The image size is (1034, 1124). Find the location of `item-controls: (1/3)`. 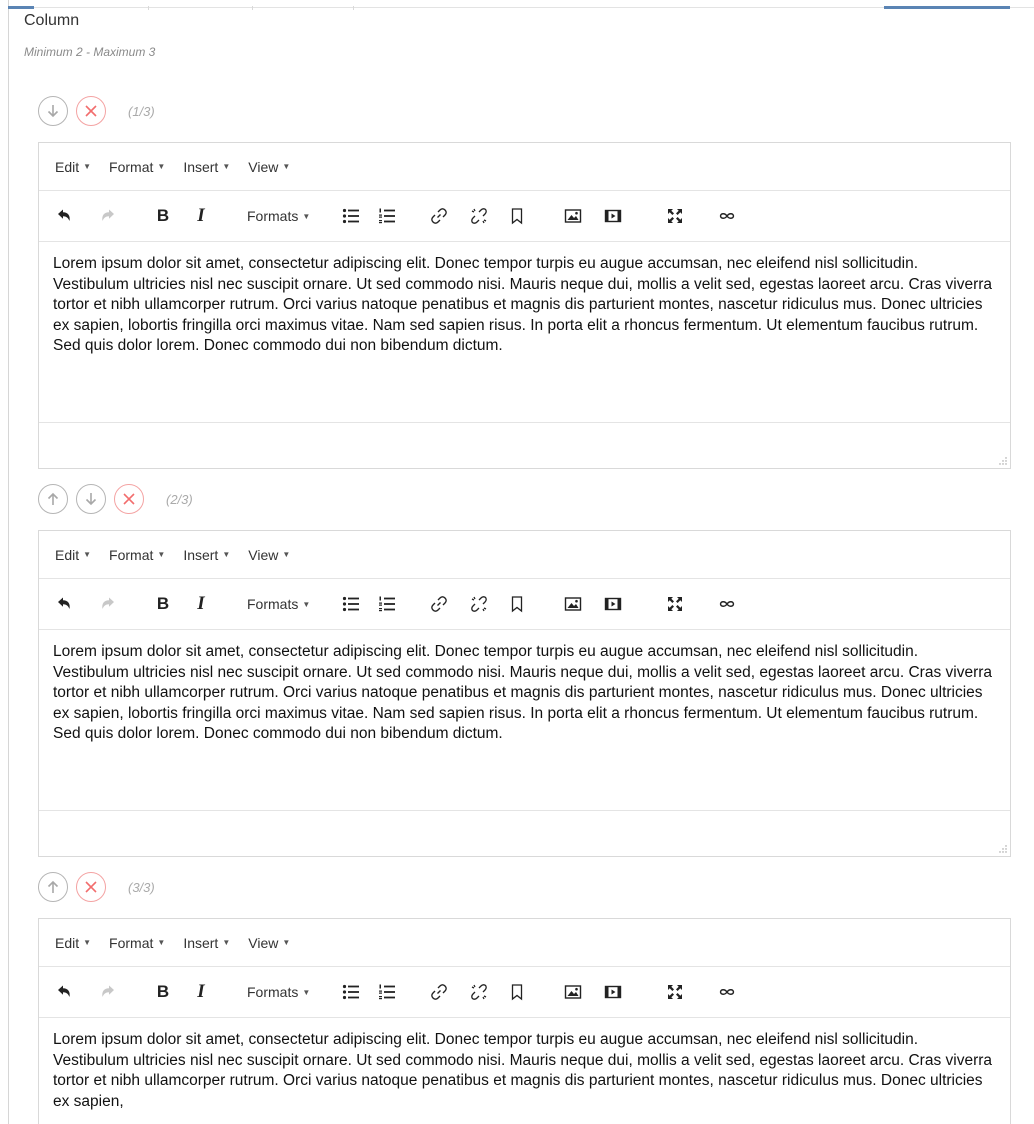

item-controls: (1/3) is located at coordinates (96, 111).